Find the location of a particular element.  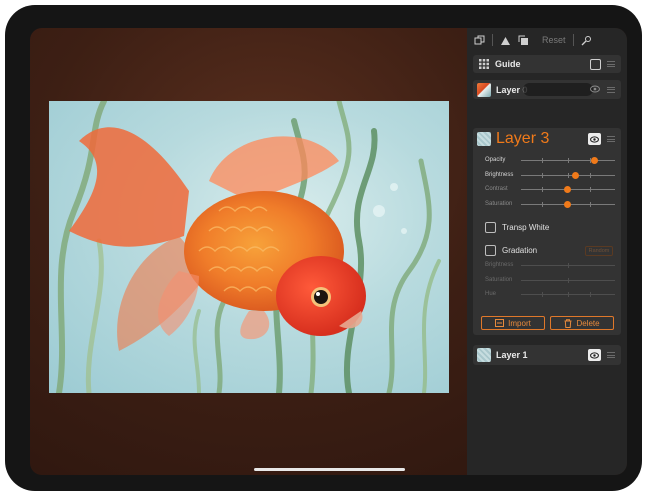

opacity-slider: Opacity is located at coordinates (550, 161).